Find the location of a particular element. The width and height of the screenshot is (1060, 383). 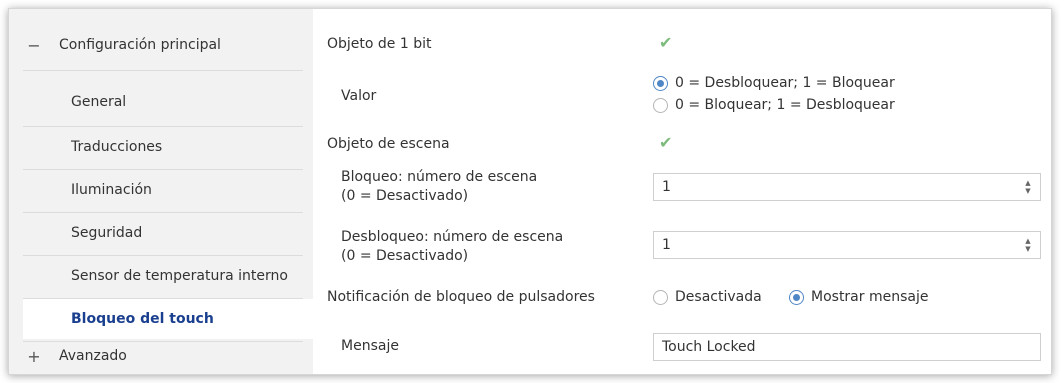

valor-label: Valor is located at coordinates (359, 96).